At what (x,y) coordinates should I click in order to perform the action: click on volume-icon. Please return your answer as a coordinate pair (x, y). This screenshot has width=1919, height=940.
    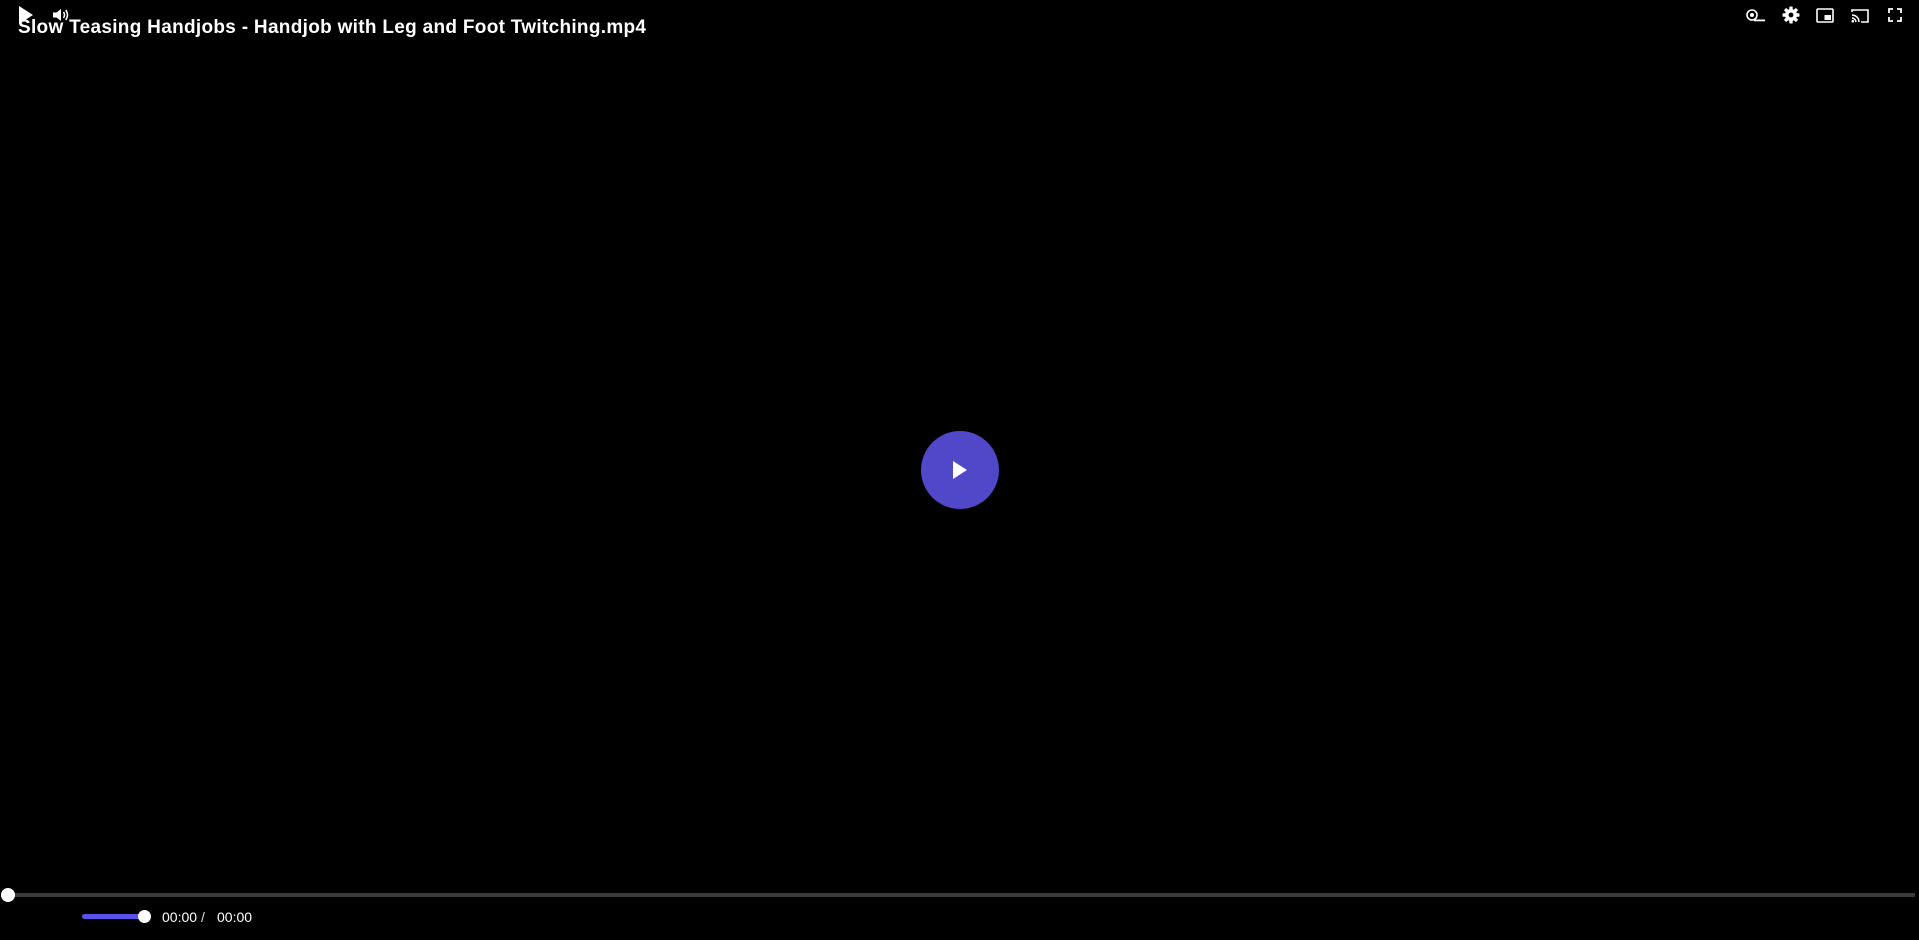
    Looking at the image, I should click on (61, 15).